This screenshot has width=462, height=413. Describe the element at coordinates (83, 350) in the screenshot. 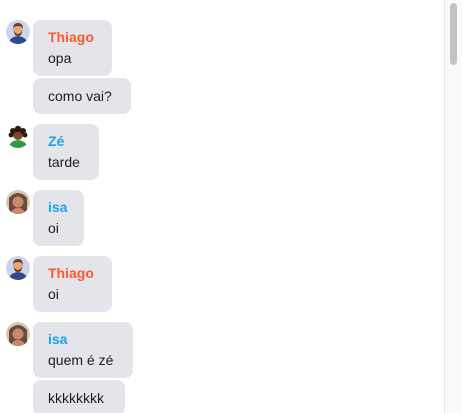

I see `message-bubble: isa quem é zé` at that location.